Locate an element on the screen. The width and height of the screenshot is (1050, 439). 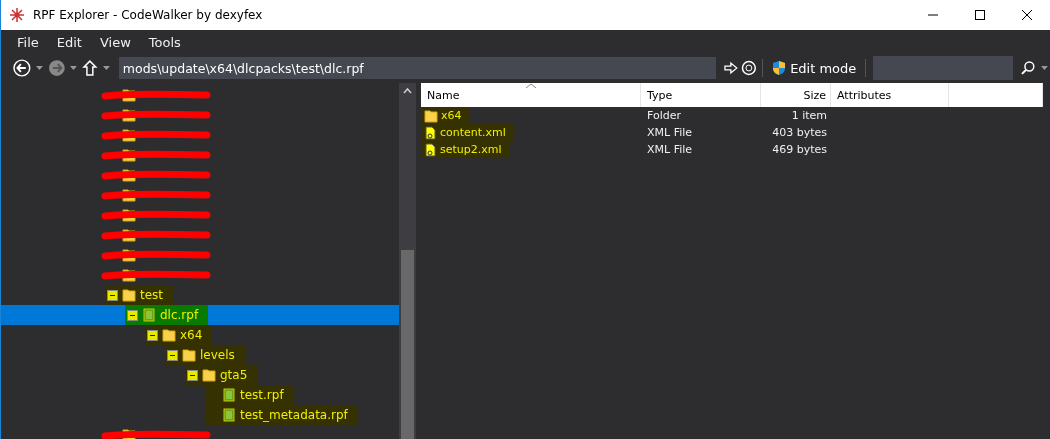
refresh-icon is located at coordinates (749, 68).